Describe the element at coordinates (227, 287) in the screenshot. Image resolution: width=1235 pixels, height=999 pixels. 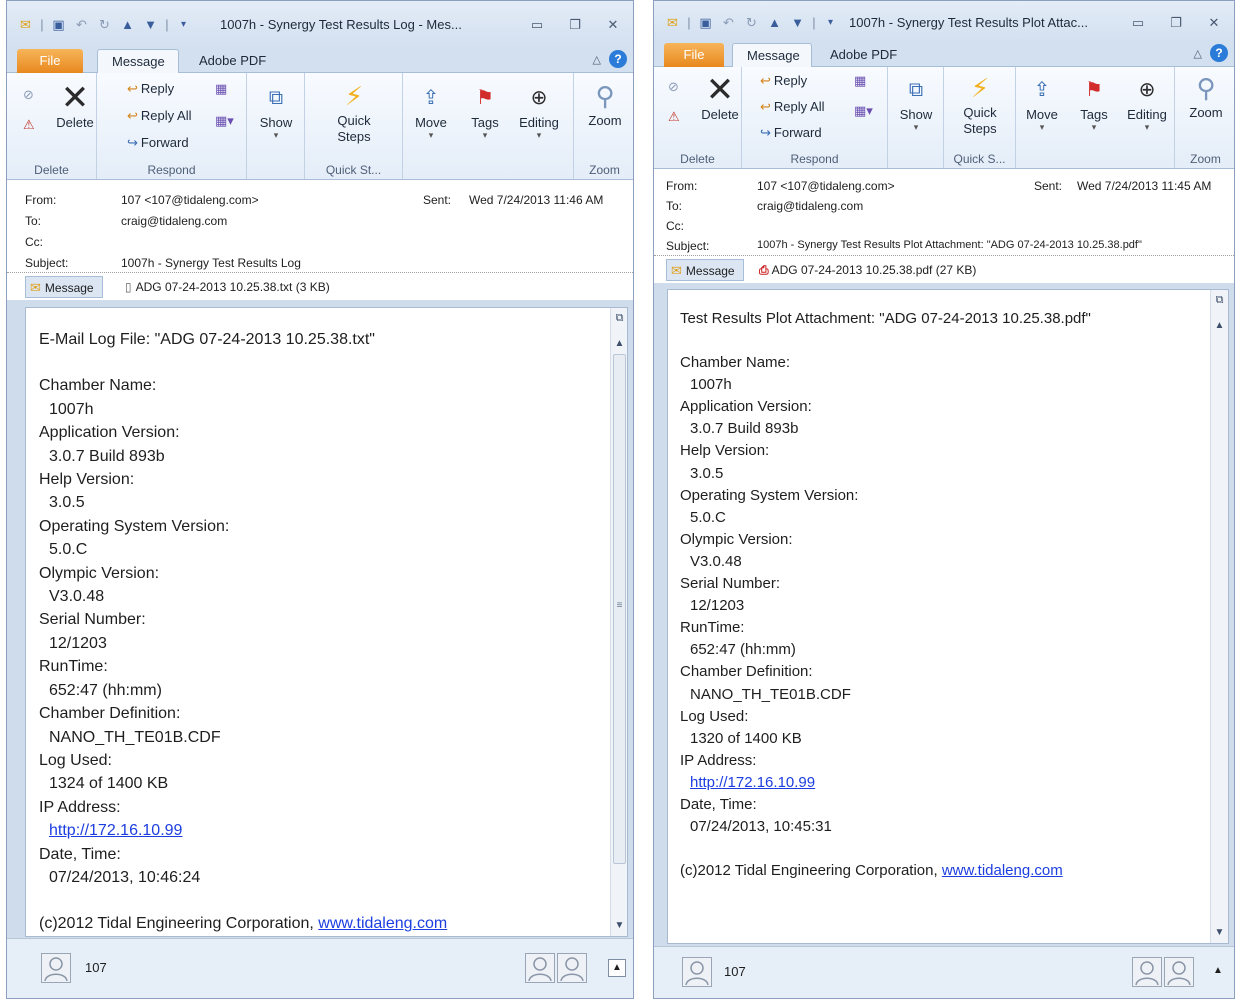
I see `attachment-txt-file: ▯ ADG 07-24-2013 10.25.38.txt (3 KB)` at that location.